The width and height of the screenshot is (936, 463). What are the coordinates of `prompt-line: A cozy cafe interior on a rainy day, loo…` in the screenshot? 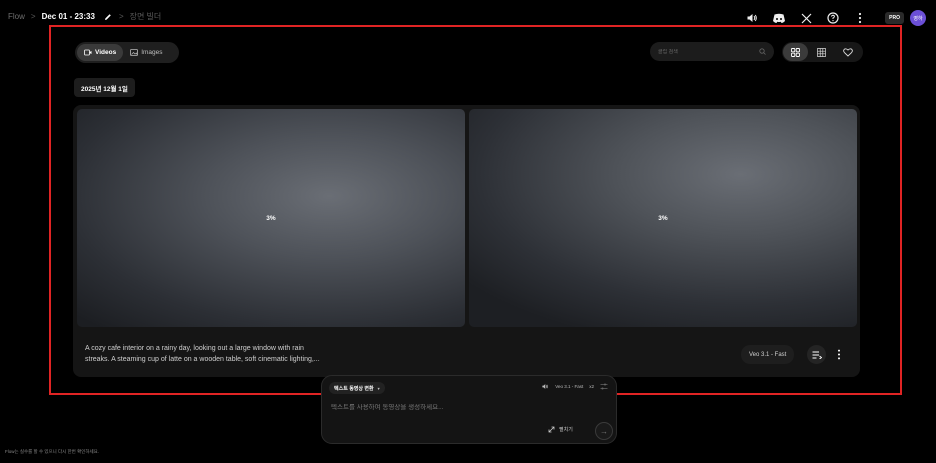 It's located at (194, 348).